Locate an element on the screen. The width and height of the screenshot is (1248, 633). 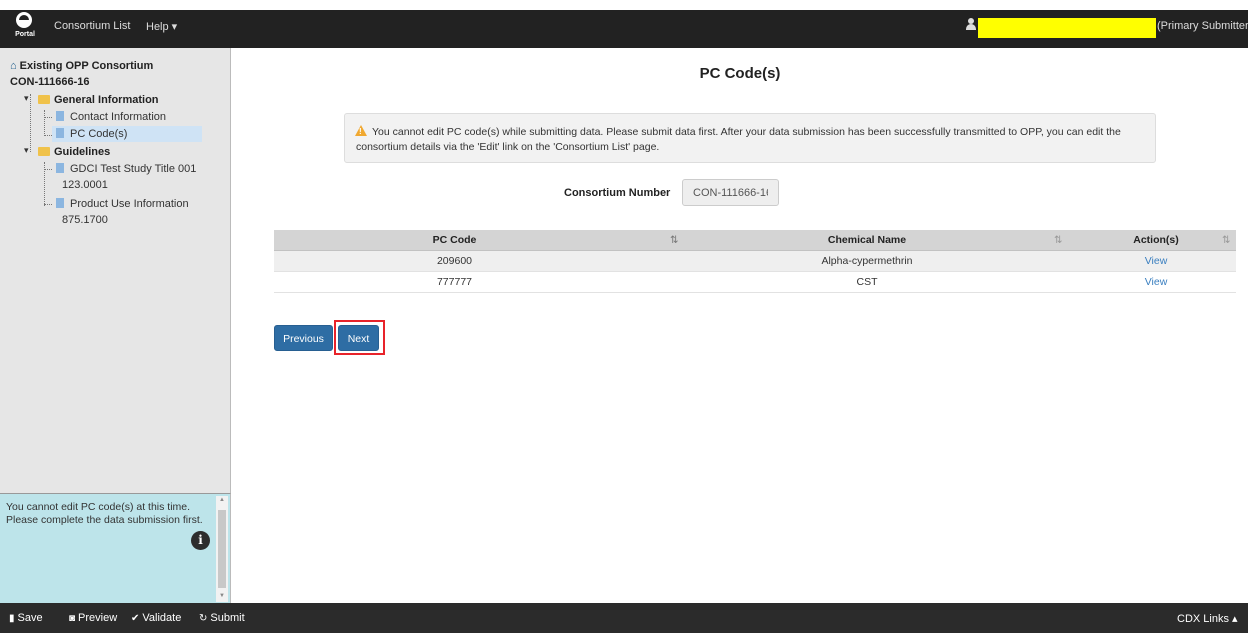
tree-node-pc-codes: PC Code(s) is located at coordinates (91, 134).